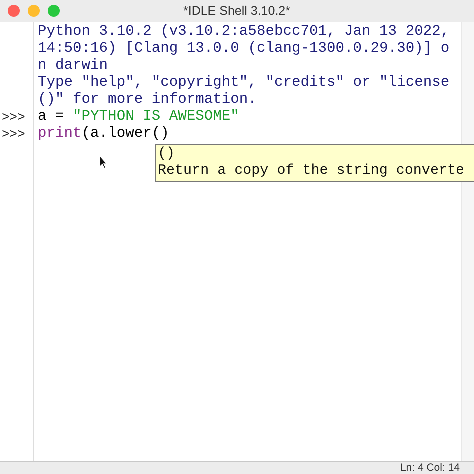  I want to click on minimize-button, so click(34, 11).